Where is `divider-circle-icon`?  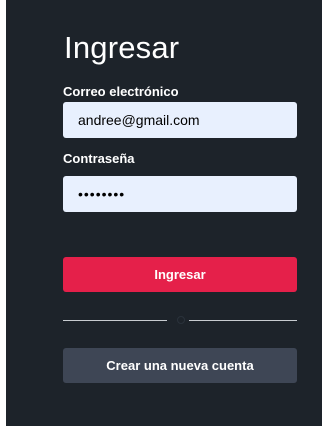
divider-circle-icon is located at coordinates (181, 320).